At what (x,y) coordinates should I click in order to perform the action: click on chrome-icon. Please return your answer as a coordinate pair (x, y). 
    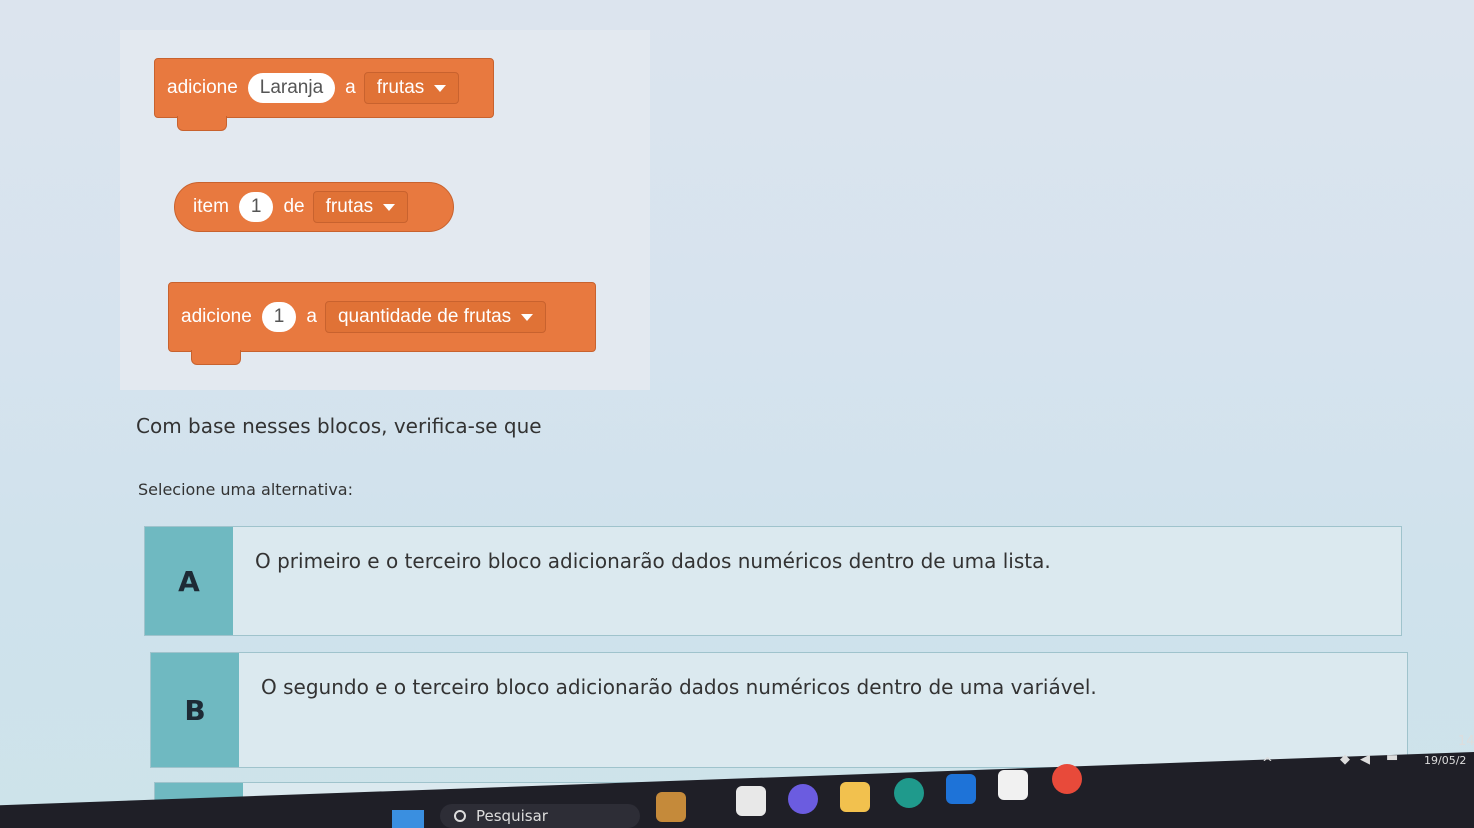
    Looking at the image, I should click on (1067, 779).